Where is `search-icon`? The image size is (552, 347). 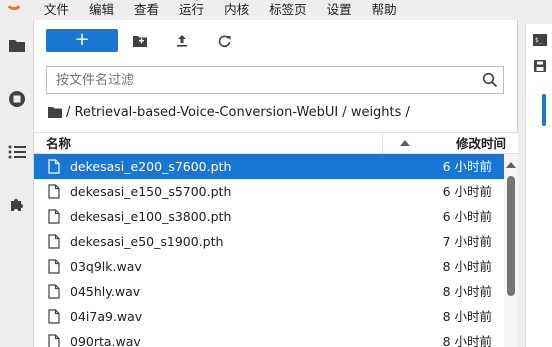 search-icon is located at coordinates (490, 80).